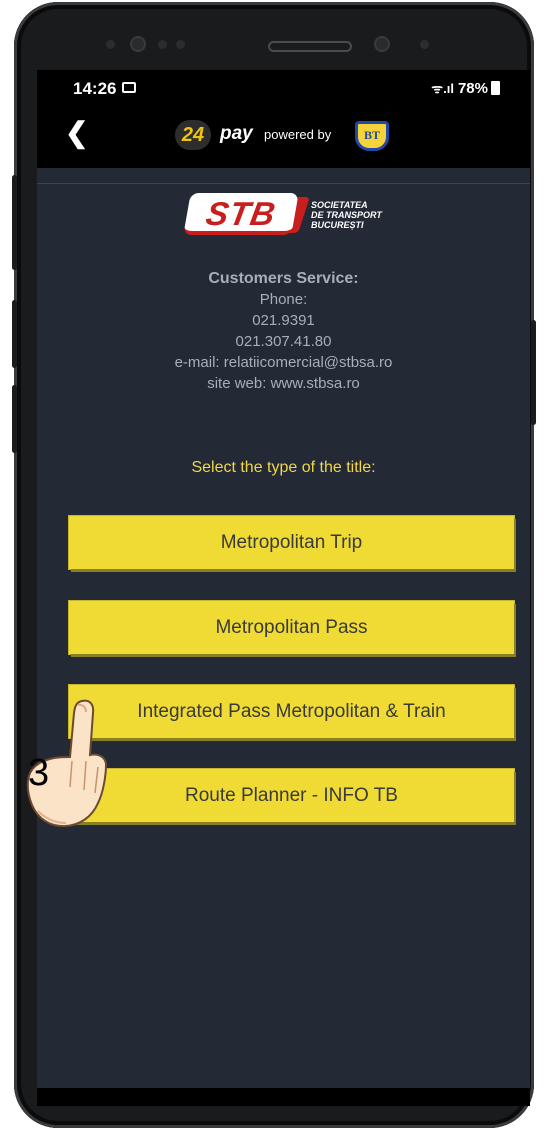 This screenshot has height=1131, width=547. What do you see at coordinates (14, 419) in the screenshot?
I see `bixby-key` at bounding box center [14, 419].